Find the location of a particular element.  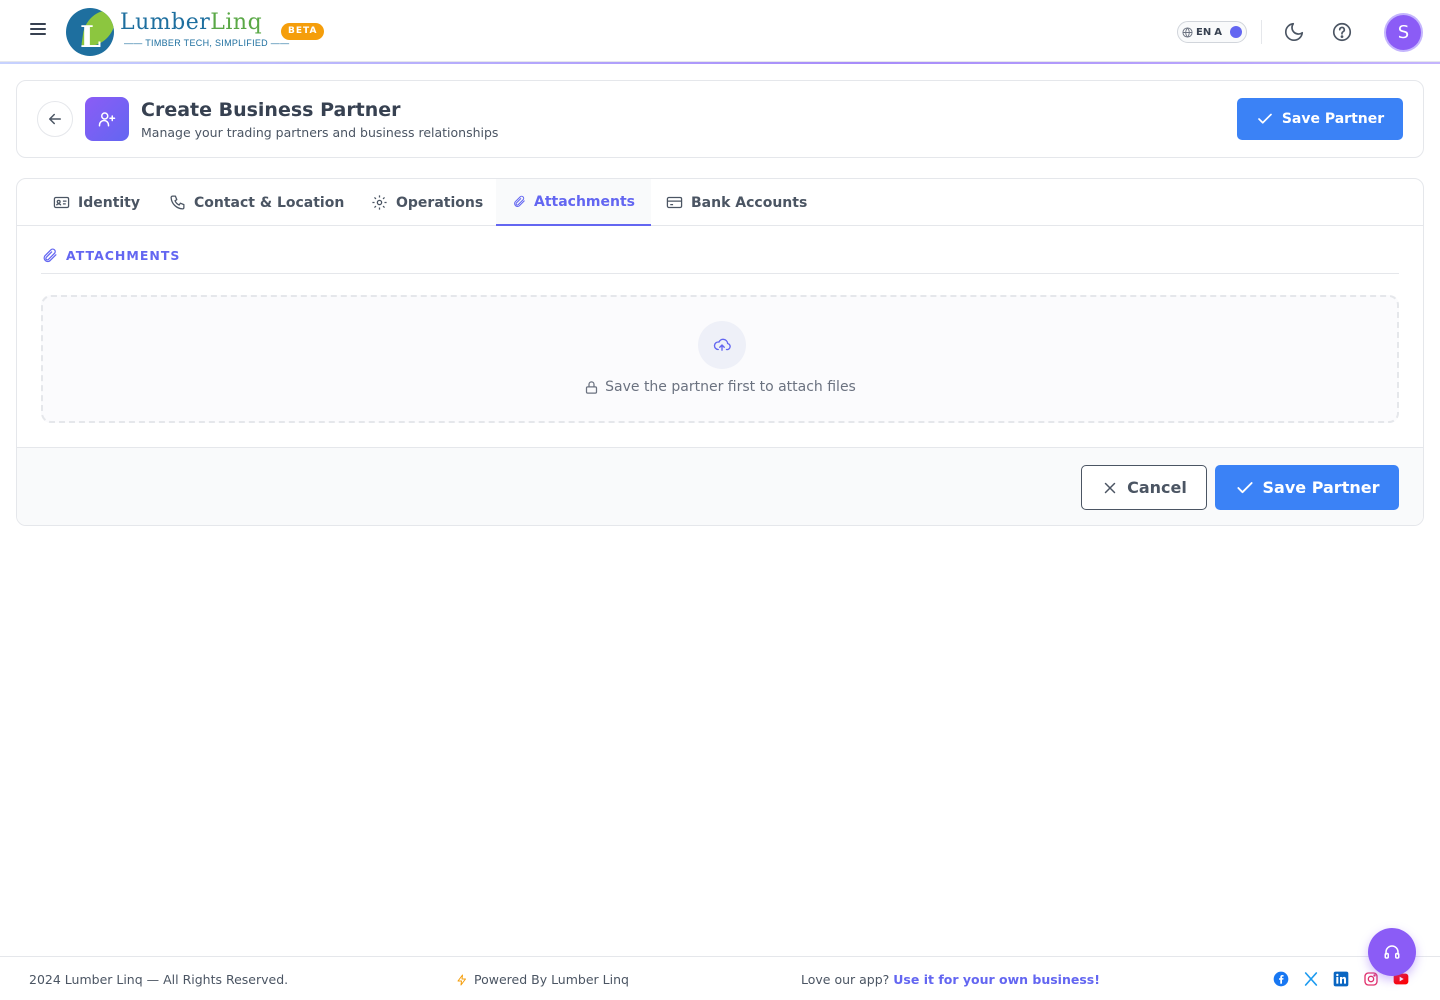

menu-icon is located at coordinates (38, 32).